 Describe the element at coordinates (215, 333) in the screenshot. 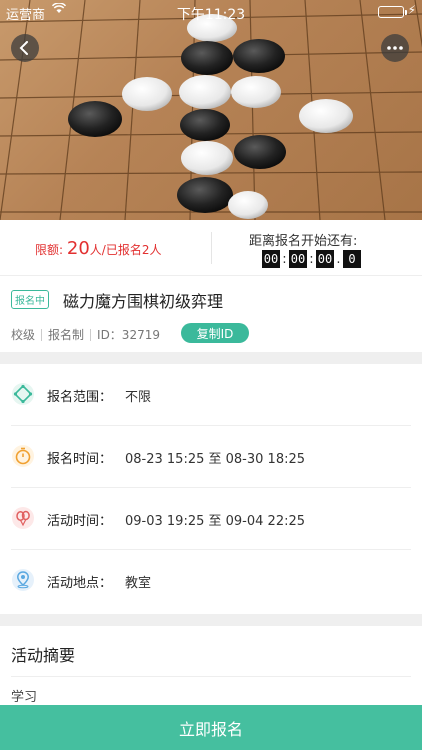

I see `copy-id-button: 复制ID` at that location.